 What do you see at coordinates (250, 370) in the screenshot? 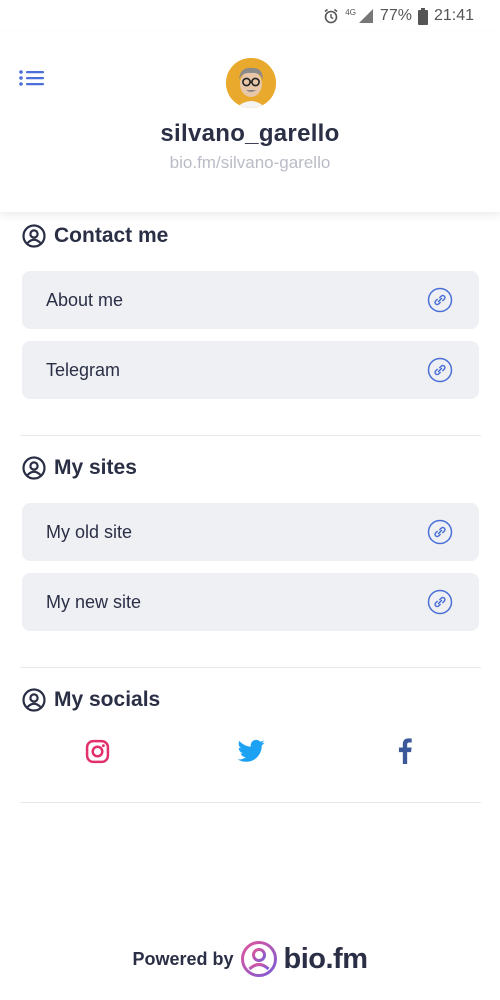
I see `link-card-telegram: Telegram` at bounding box center [250, 370].